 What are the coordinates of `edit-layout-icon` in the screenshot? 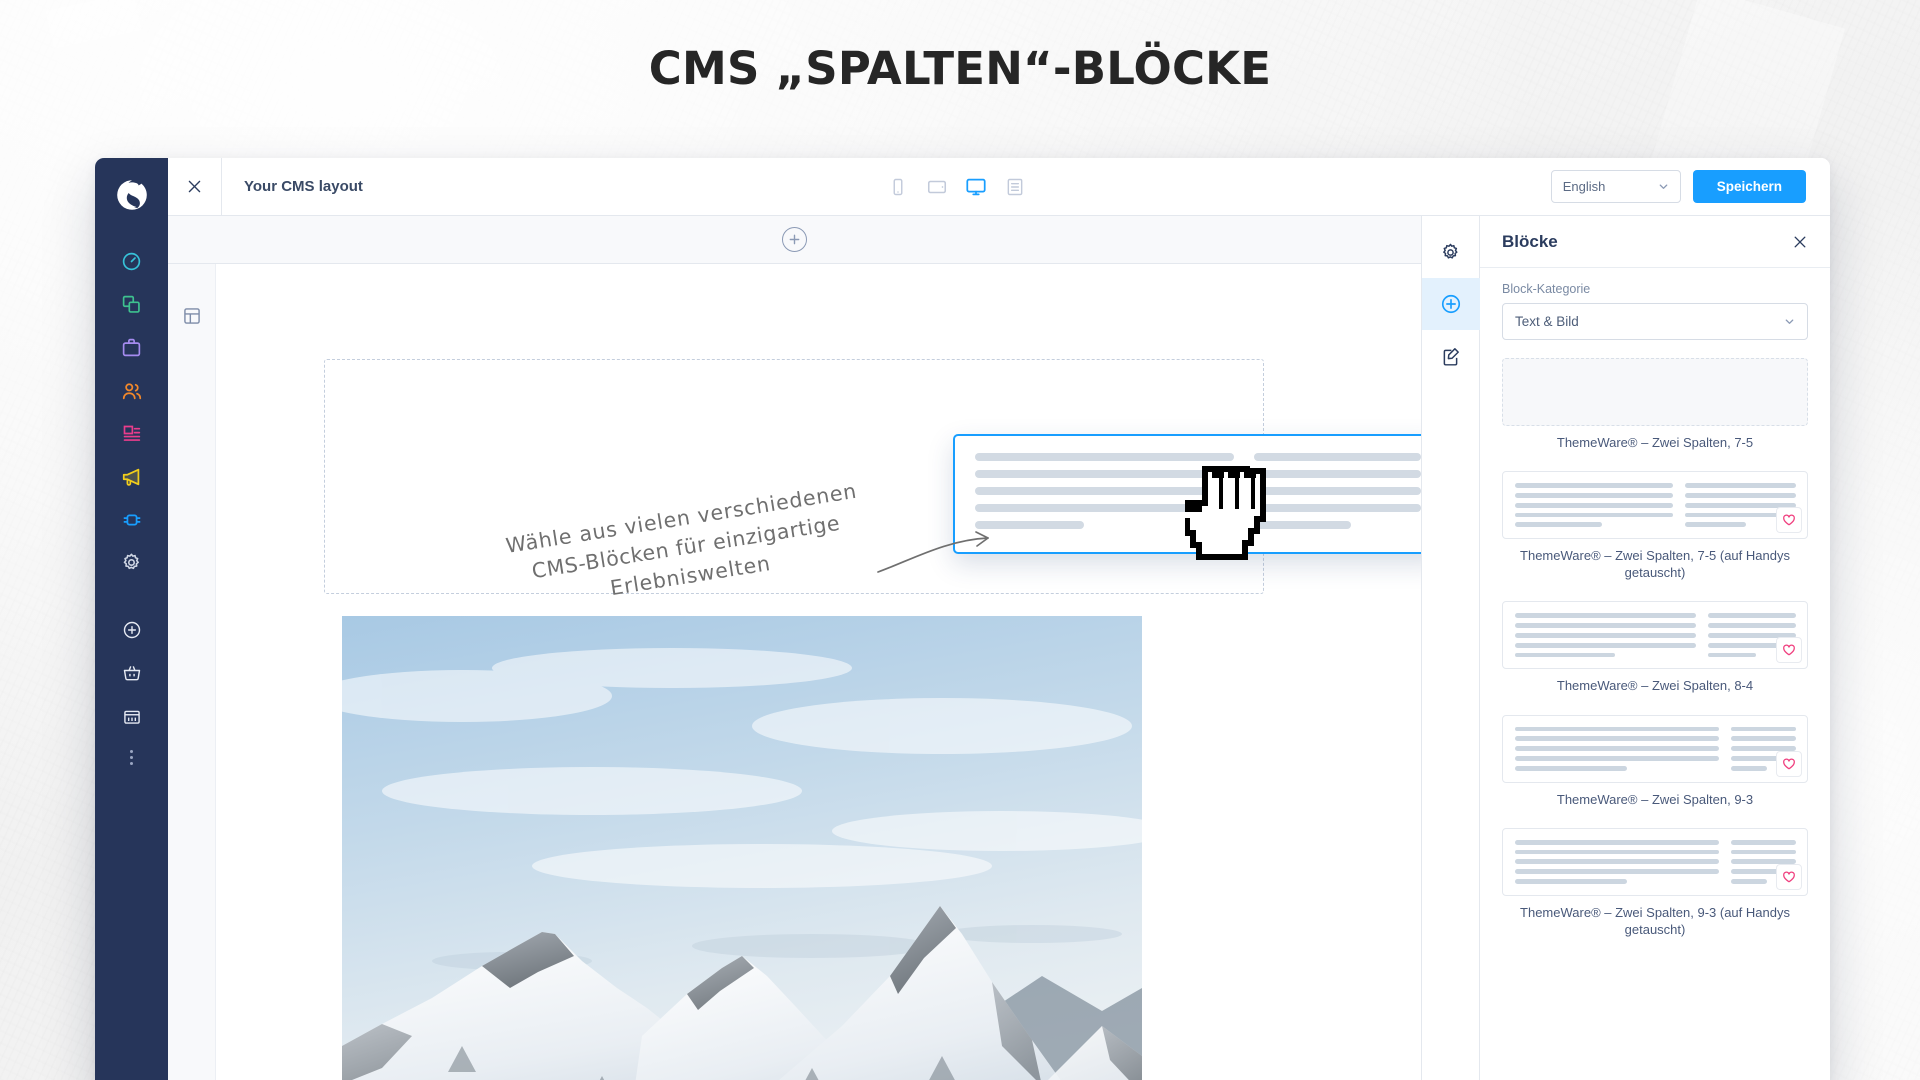 It's located at (1451, 356).